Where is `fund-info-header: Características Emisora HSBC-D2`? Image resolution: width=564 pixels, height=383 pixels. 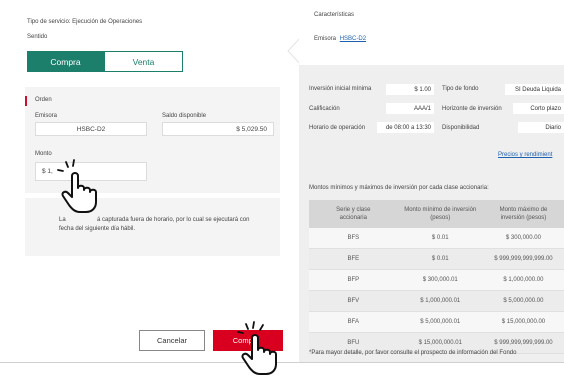 fund-info-header: Características Emisora HSBC-D2 is located at coordinates (431, 32).